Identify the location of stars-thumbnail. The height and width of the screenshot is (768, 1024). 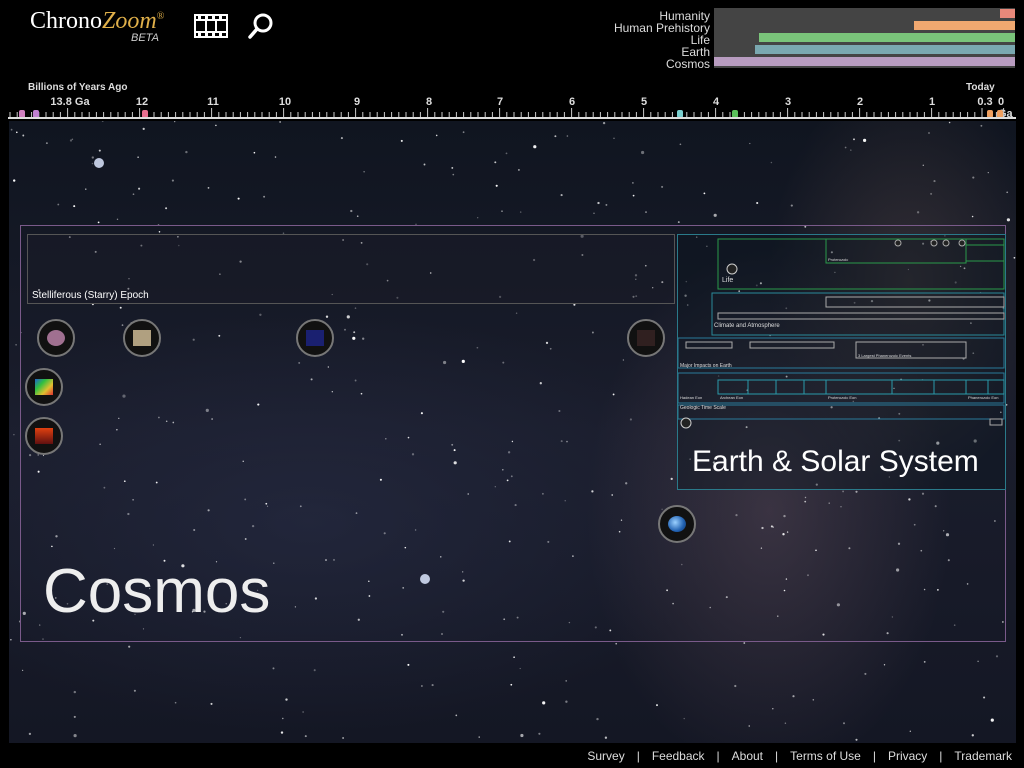
(315, 338).